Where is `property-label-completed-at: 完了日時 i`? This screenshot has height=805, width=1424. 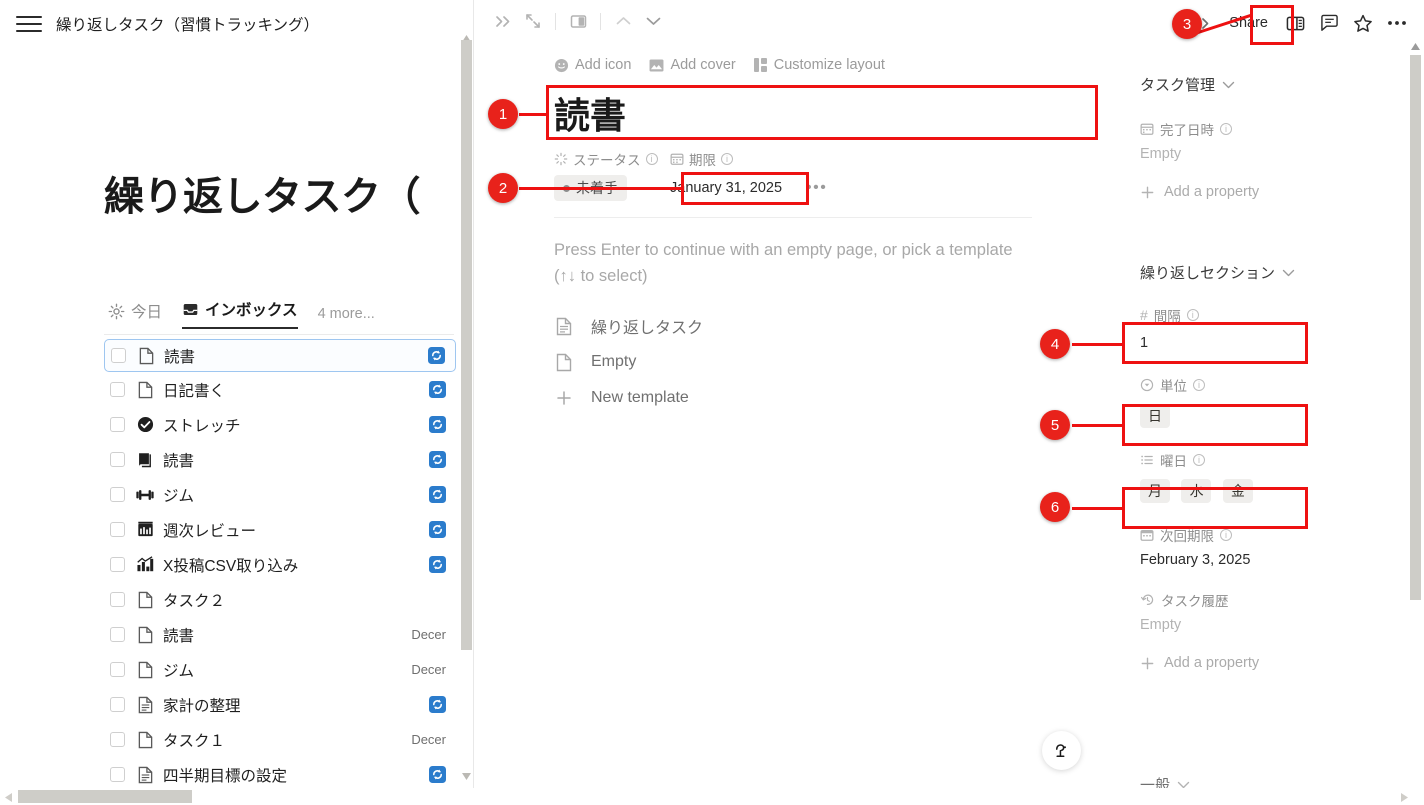 property-label-completed-at: 完了日時 i is located at coordinates (1273, 129).